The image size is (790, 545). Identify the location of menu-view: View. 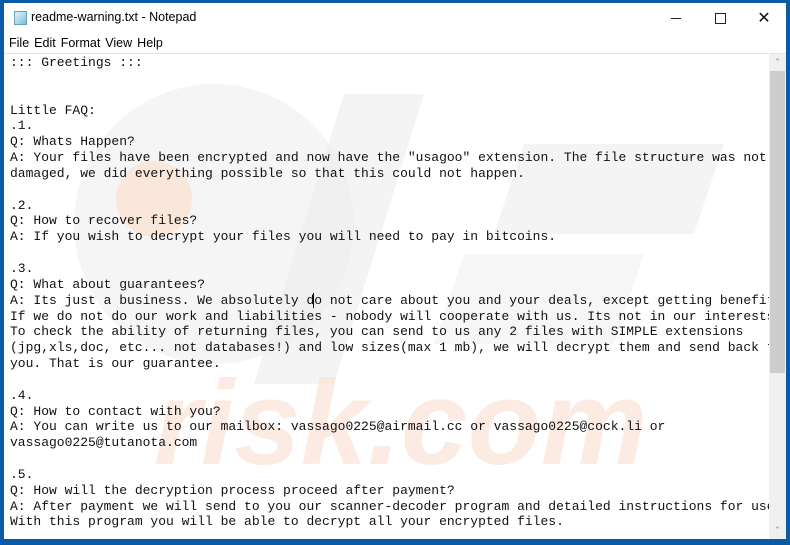
(118, 43).